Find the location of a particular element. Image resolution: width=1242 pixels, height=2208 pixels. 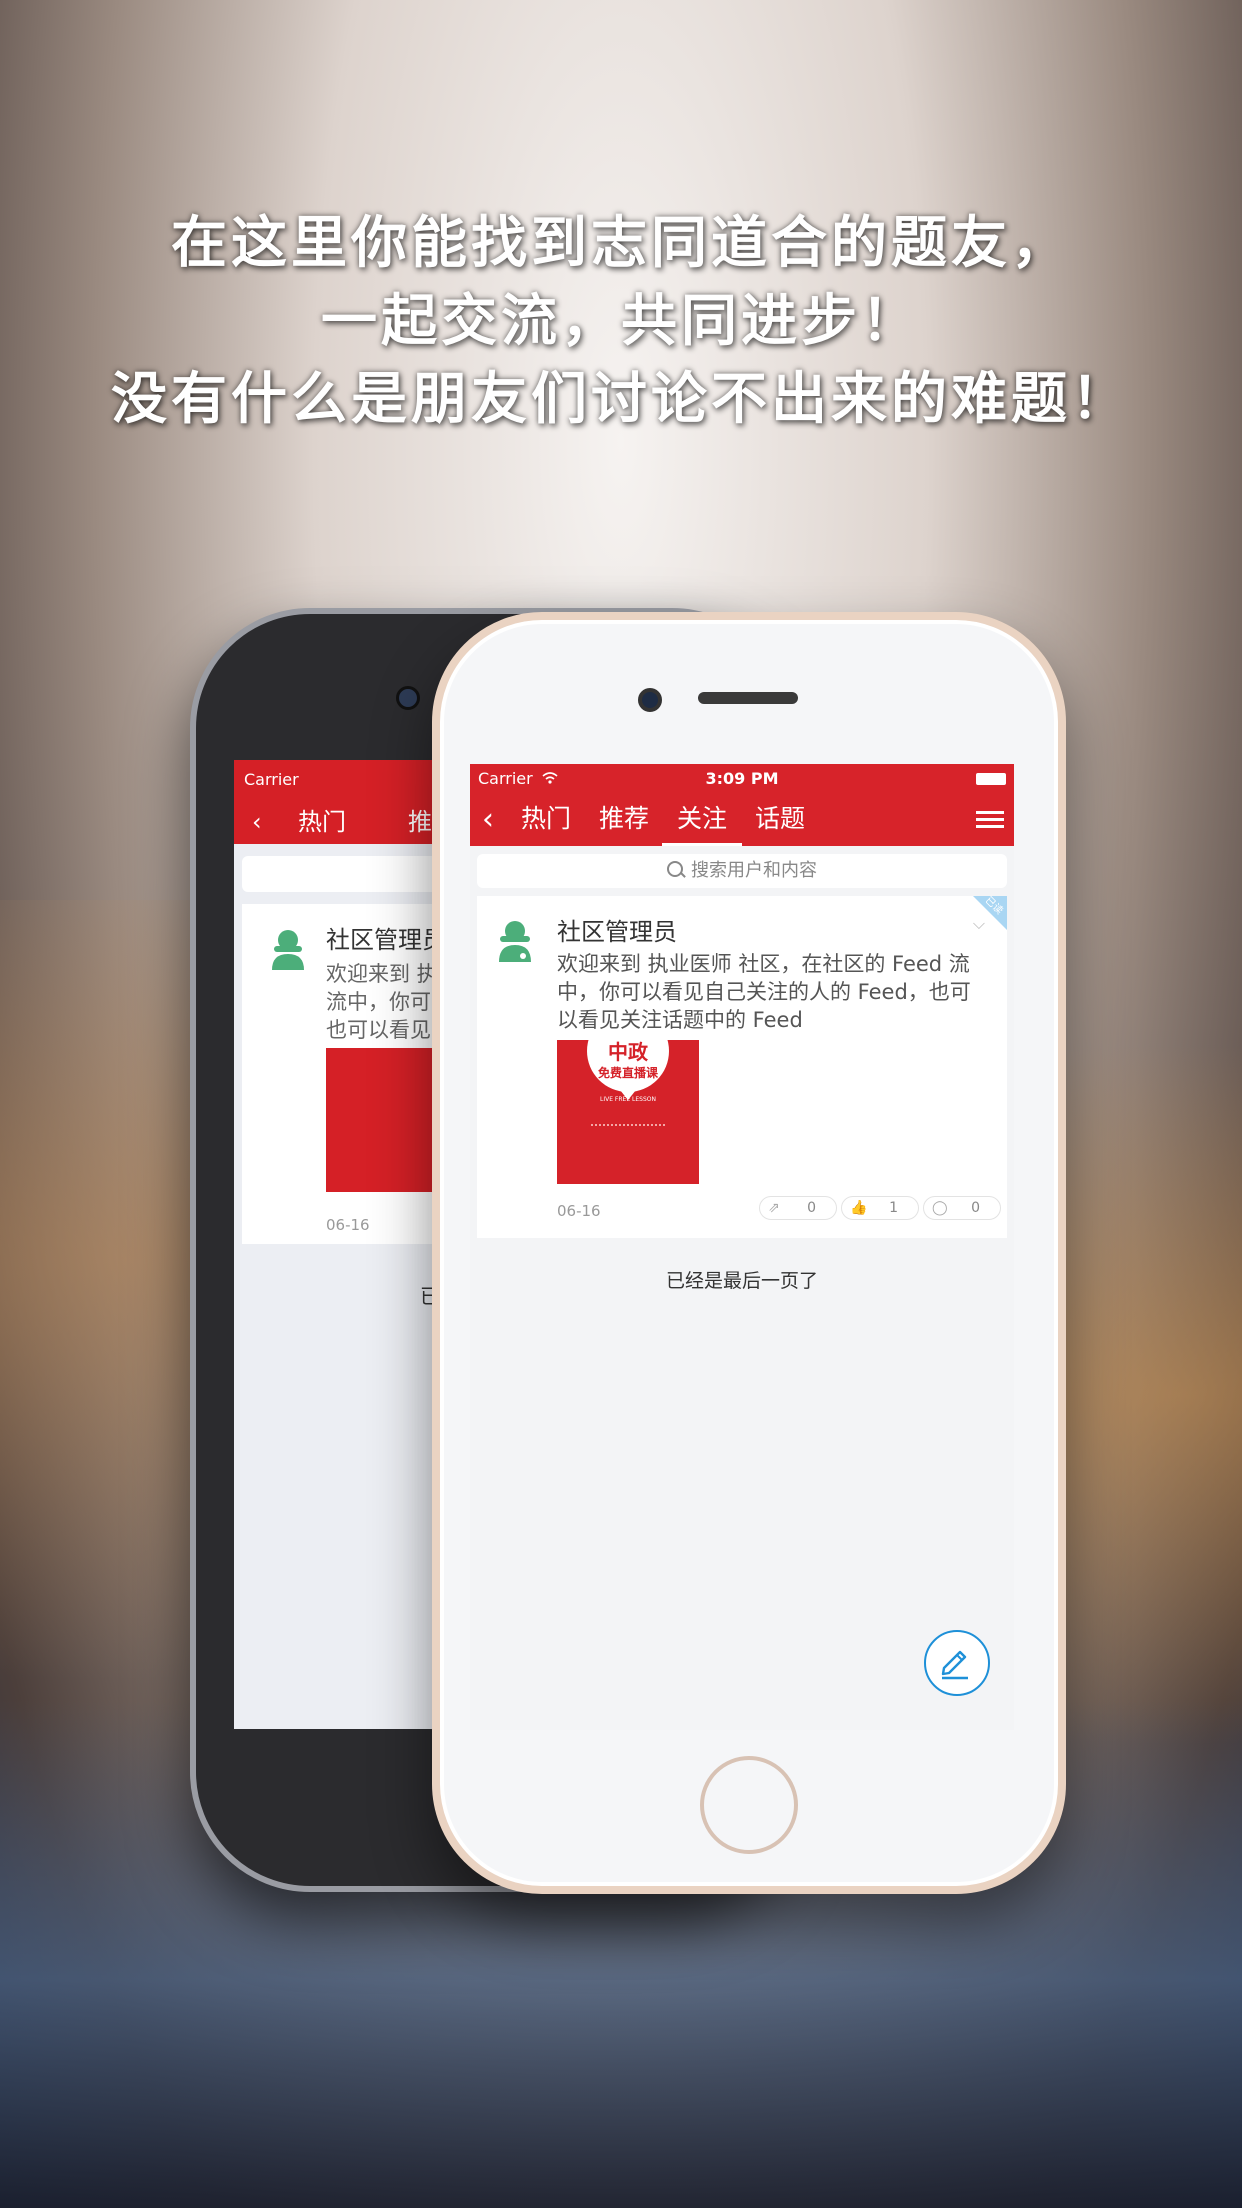

post-author-name: 社区管理员 is located at coordinates (617, 929).